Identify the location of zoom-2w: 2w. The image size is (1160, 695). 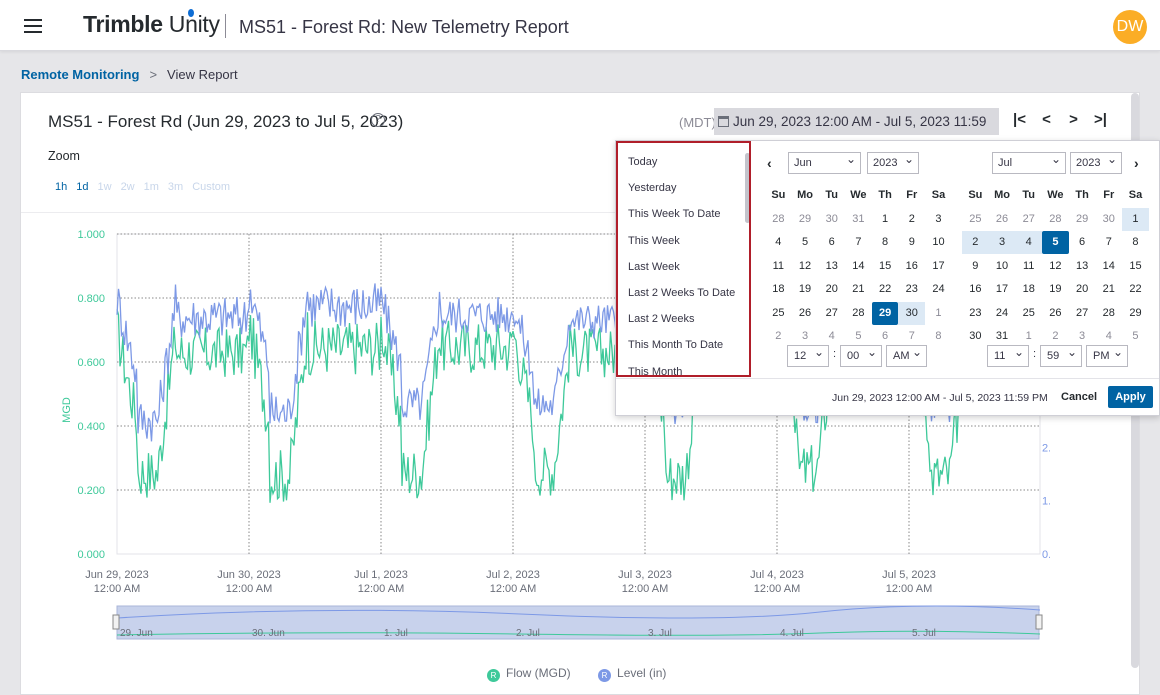
(128, 187).